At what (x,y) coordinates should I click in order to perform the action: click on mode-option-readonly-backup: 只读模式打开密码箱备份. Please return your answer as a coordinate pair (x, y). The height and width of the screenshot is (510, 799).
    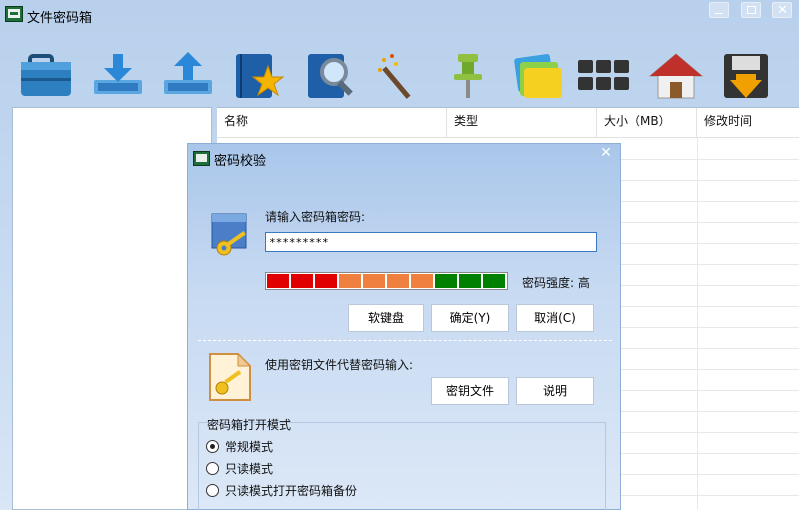
    Looking at the image, I should click on (281, 490).